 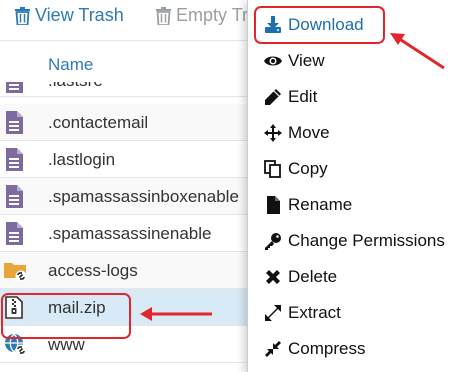 What do you see at coordinates (319, 25) in the screenshot?
I see `download-callout` at bounding box center [319, 25].